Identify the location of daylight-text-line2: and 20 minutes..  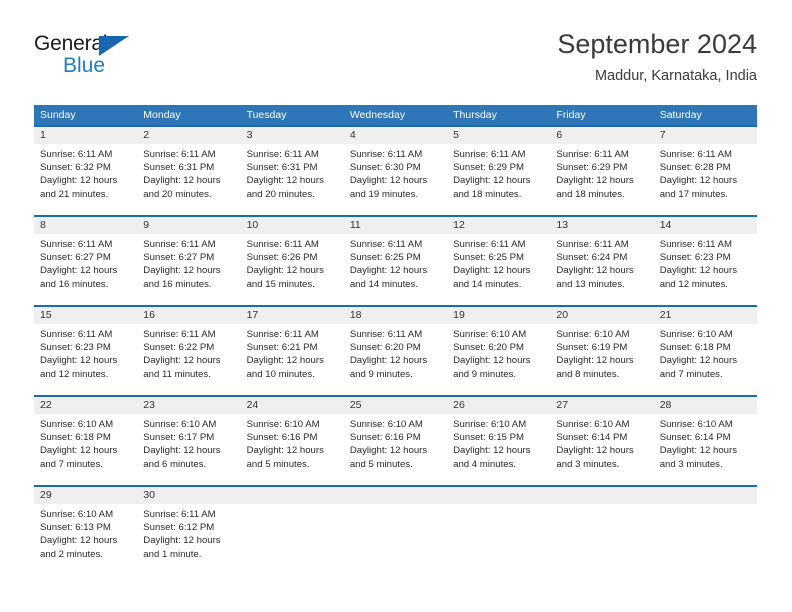
(280, 194).